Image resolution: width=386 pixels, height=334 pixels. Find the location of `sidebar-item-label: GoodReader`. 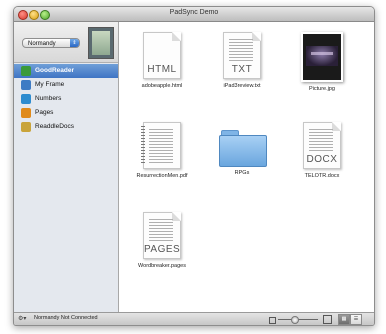

sidebar-item-label: GoodReader is located at coordinates (55, 70).